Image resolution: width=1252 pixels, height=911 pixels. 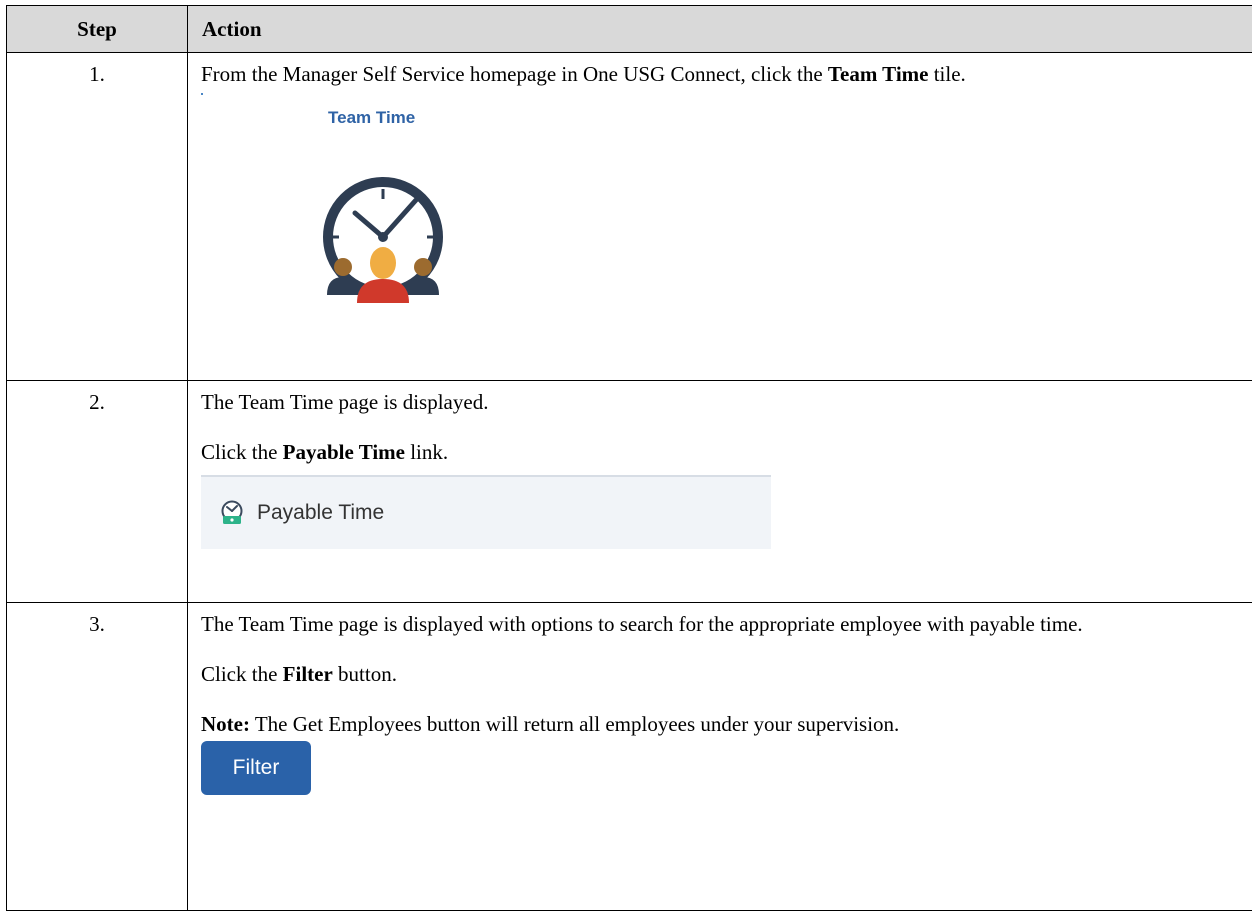 I want to click on team-time-tile: Team Time, so click(x=351, y=206).